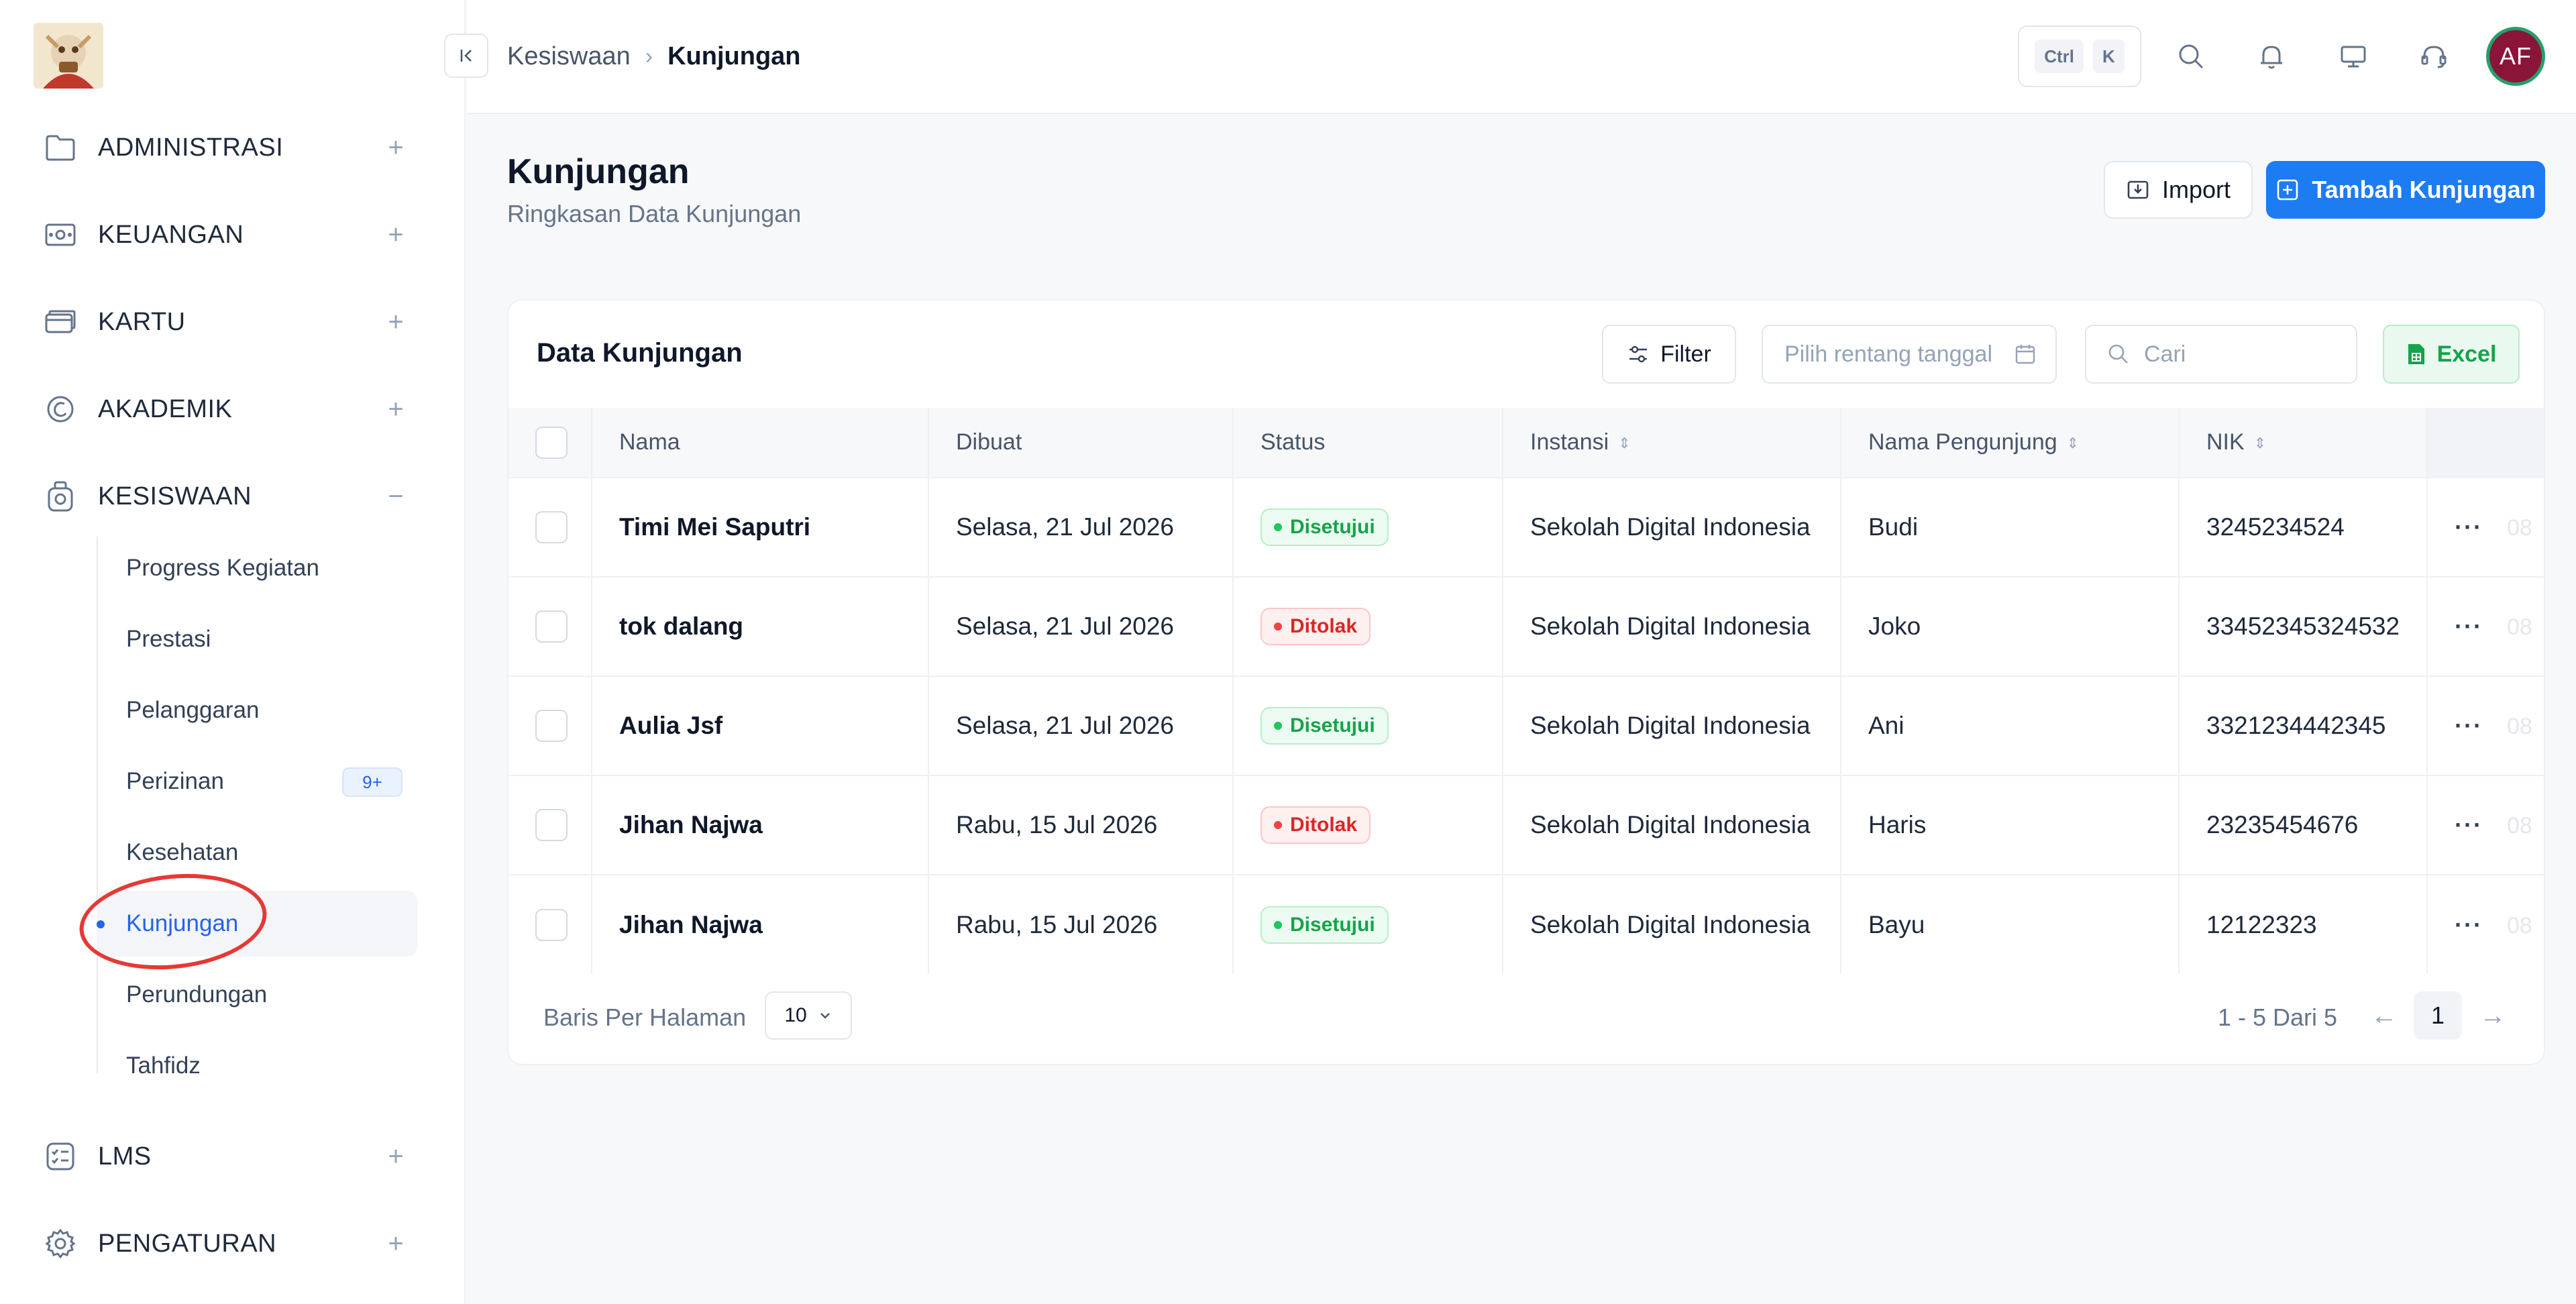  I want to click on next-page-arrow-icon: →, so click(2493, 1016).